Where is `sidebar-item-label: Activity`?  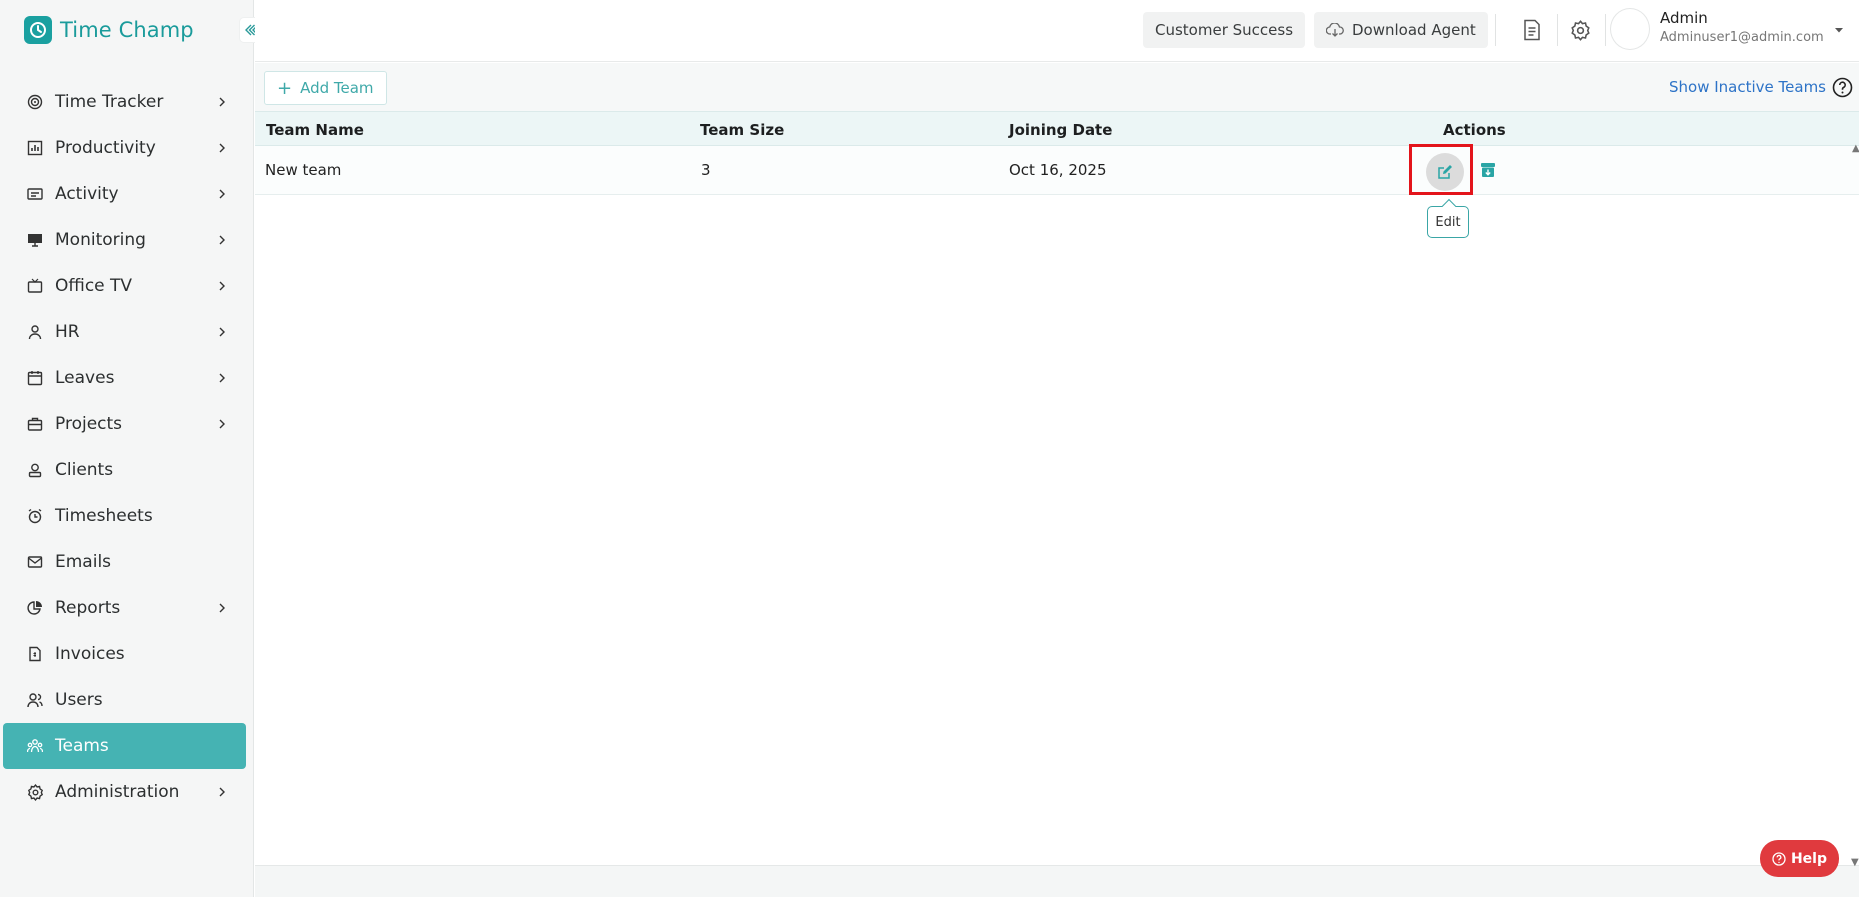 sidebar-item-label: Activity is located at coordinates (87, 194).